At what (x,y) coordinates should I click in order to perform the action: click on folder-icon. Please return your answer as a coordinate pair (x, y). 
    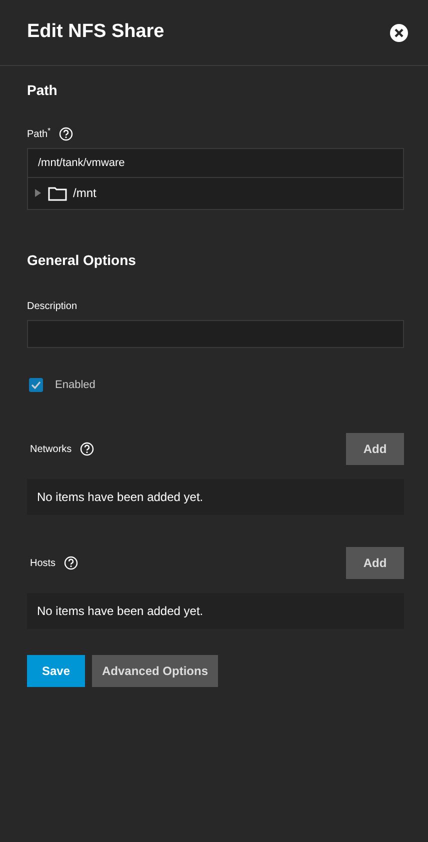
    Looking at the image, I should click on (57, 193).